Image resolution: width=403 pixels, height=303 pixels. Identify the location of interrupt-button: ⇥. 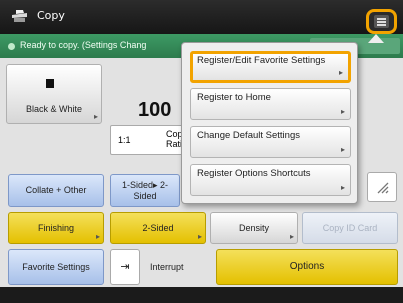
(125, 267).